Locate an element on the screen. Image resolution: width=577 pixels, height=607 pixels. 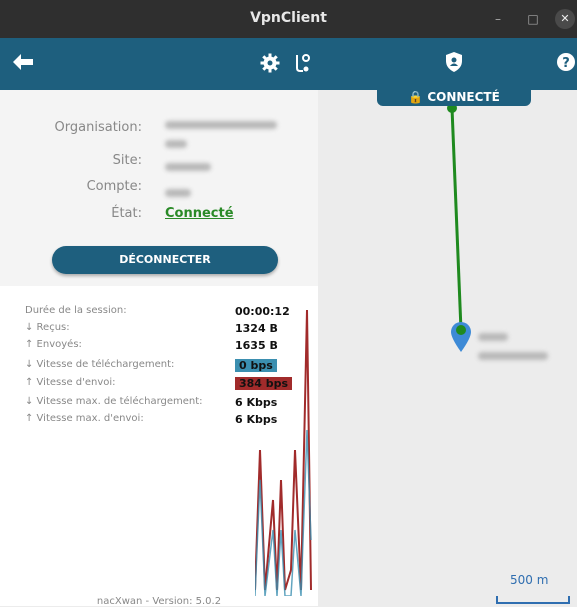
version-footer: nacXwan - Version: 5.0.2 is located at coordinates (159, 601).